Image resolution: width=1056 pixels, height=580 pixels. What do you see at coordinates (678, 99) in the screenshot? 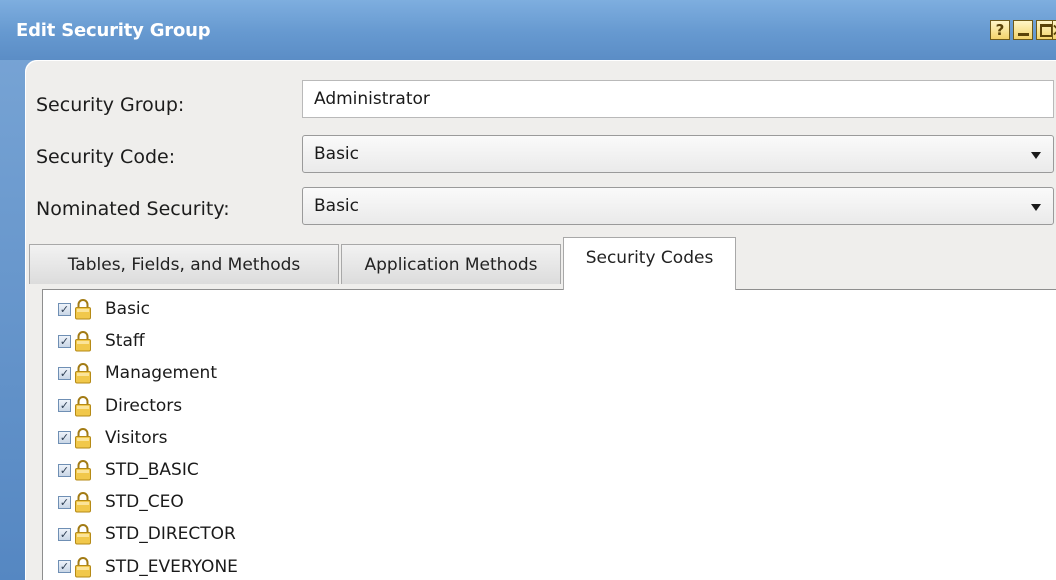
I see `security-group-input: Administrator` at bounding box center [678, 99].